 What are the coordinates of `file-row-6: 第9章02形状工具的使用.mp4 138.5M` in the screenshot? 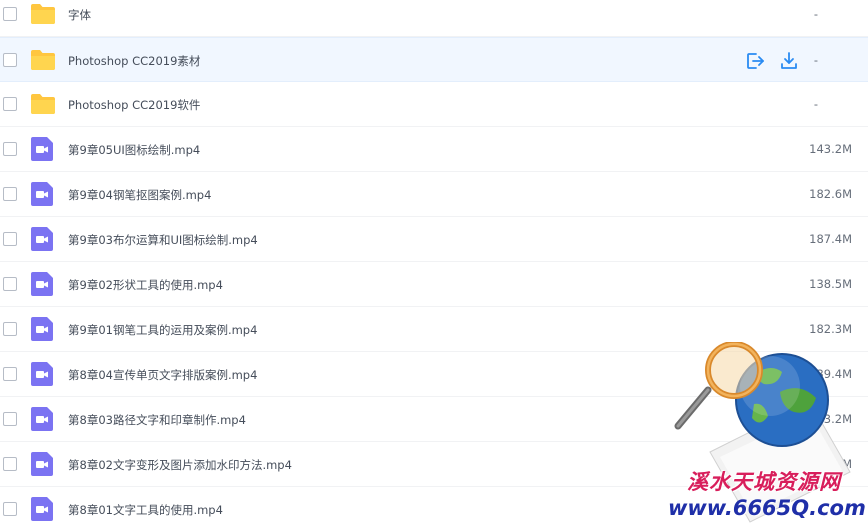 It's located at (434, 284).